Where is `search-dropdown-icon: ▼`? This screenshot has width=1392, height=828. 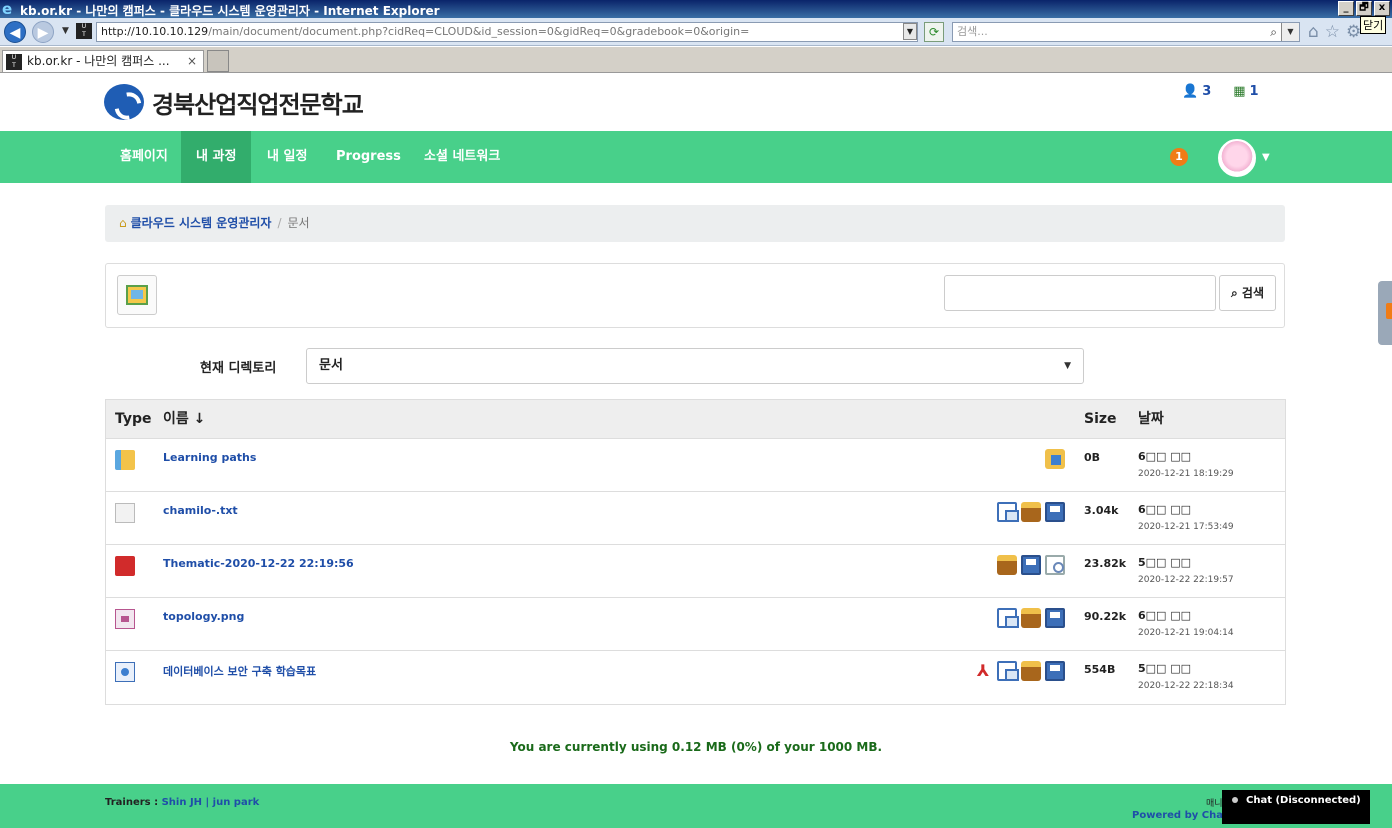
search-dropdown-icon: ▼ is located at coordinates (1290, 32).